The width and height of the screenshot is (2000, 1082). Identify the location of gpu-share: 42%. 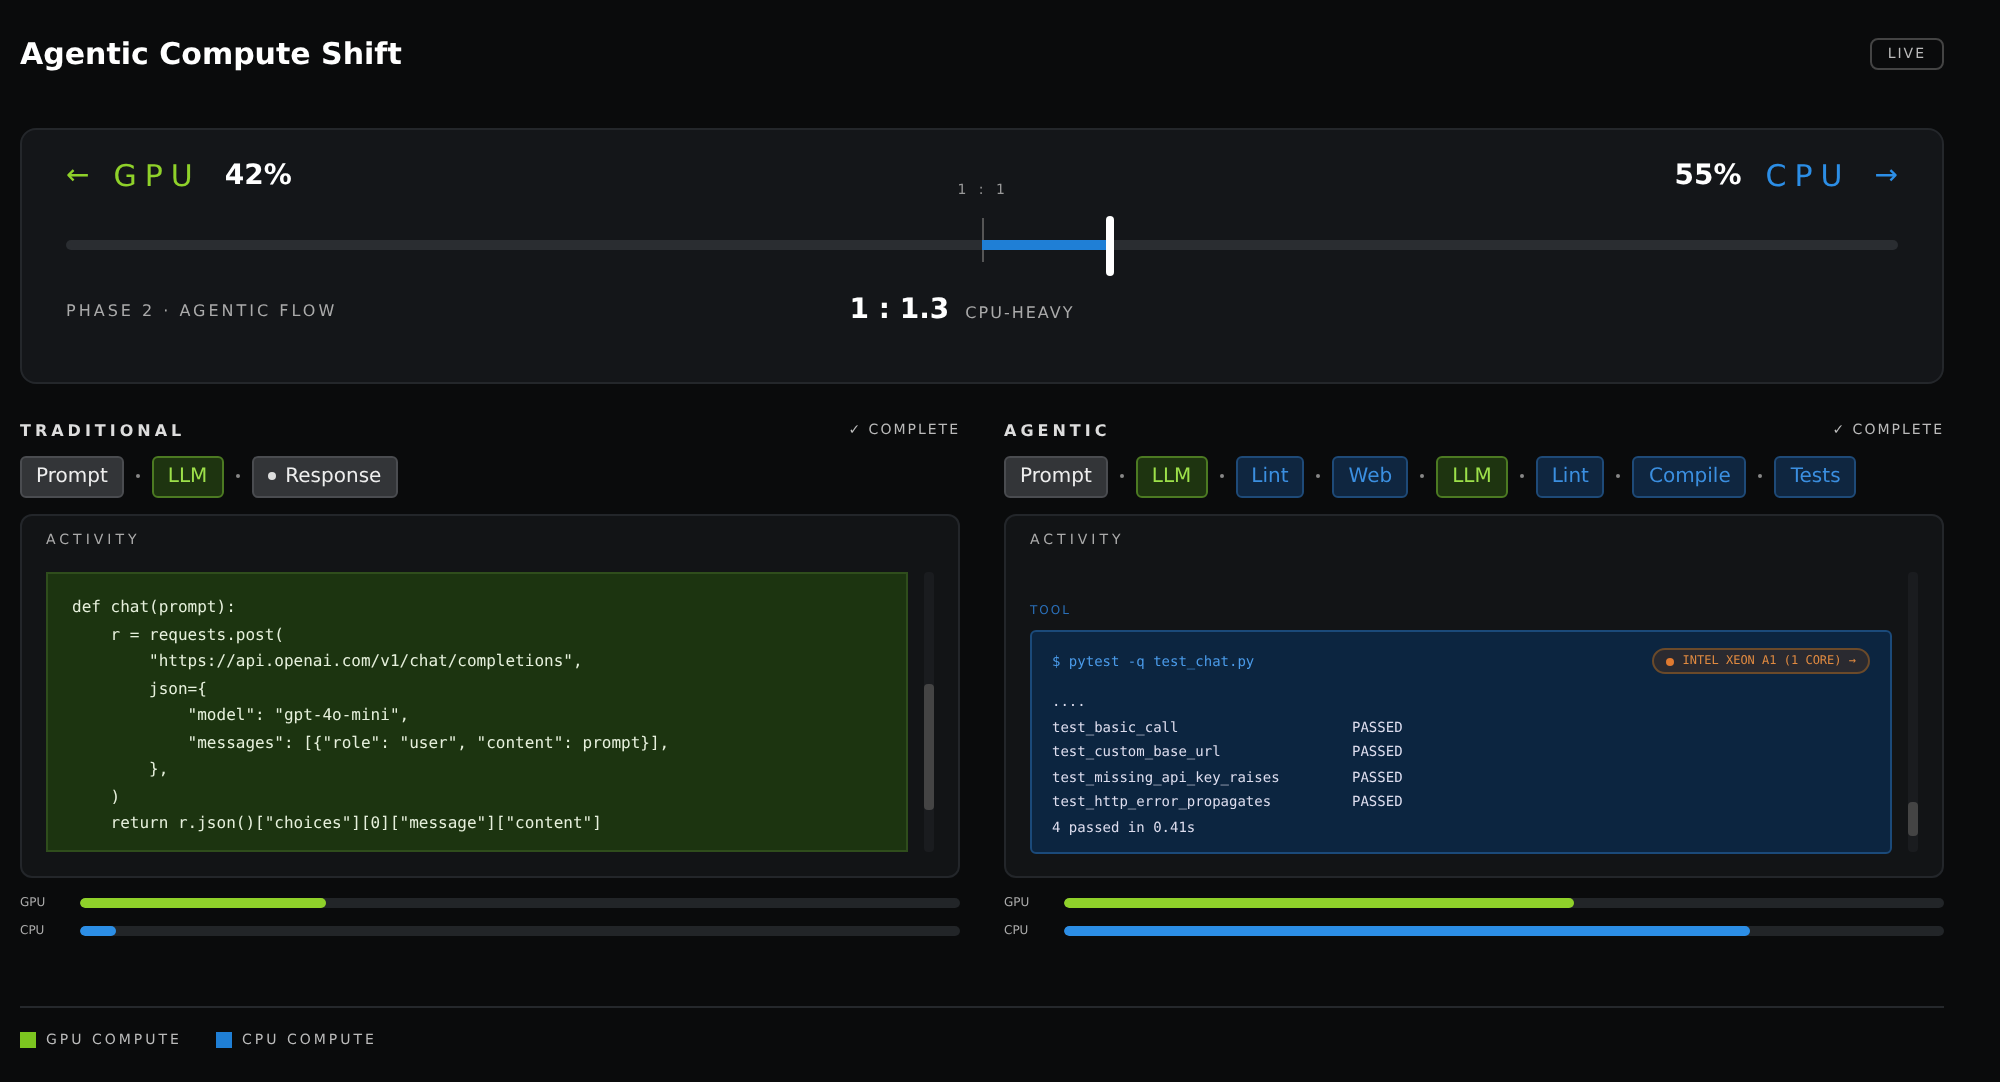
(258, 176).